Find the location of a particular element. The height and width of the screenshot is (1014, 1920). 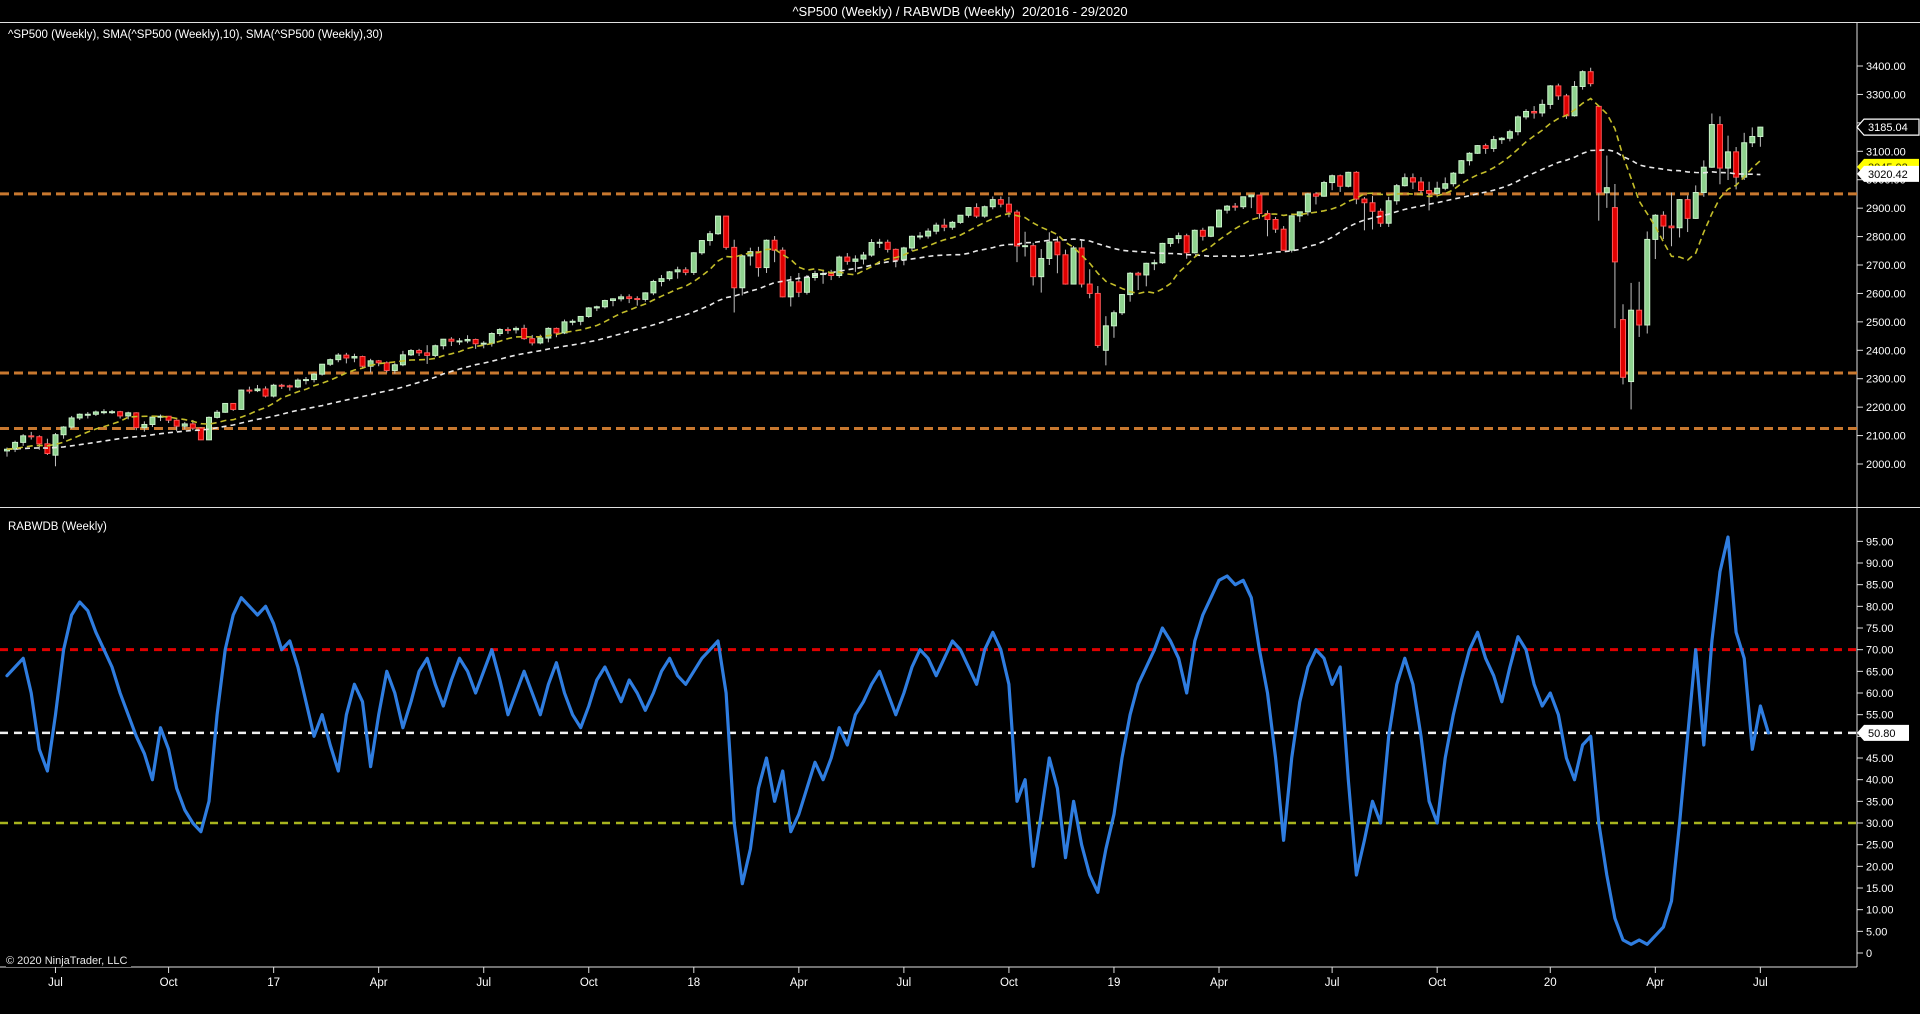

time-tick-label: Oct is located at coordinates (1009, 983).